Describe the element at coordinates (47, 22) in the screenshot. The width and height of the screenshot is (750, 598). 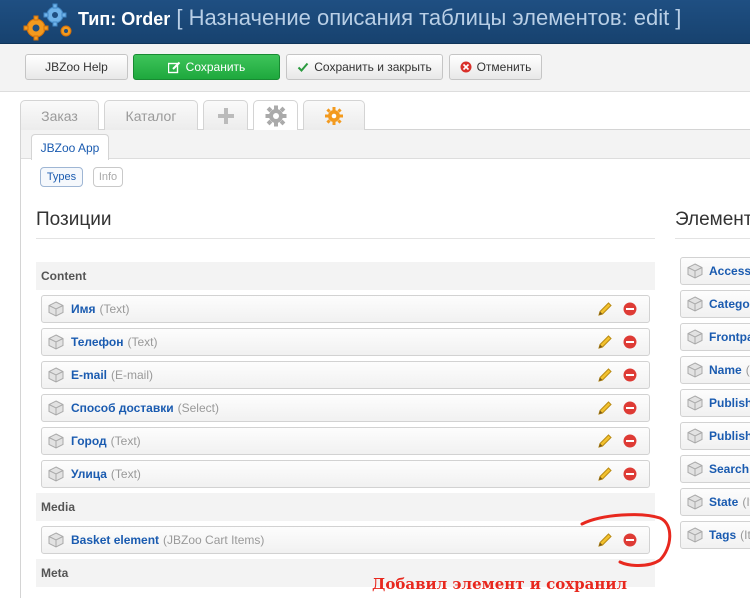
I see `gears-logo-icon` at that location.